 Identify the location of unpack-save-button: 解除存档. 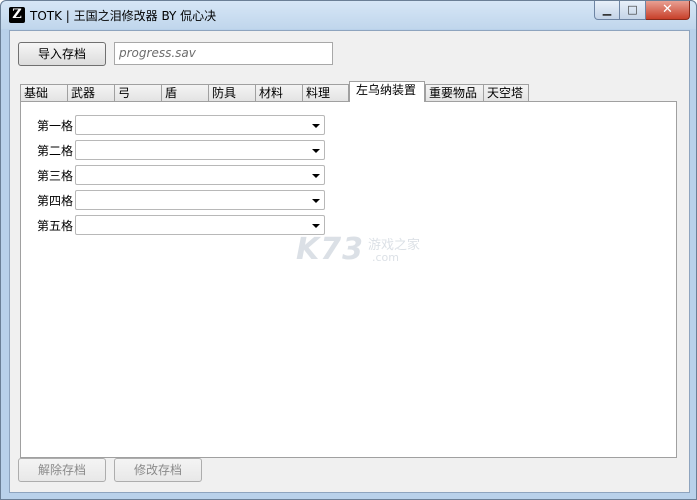
(62, 470).